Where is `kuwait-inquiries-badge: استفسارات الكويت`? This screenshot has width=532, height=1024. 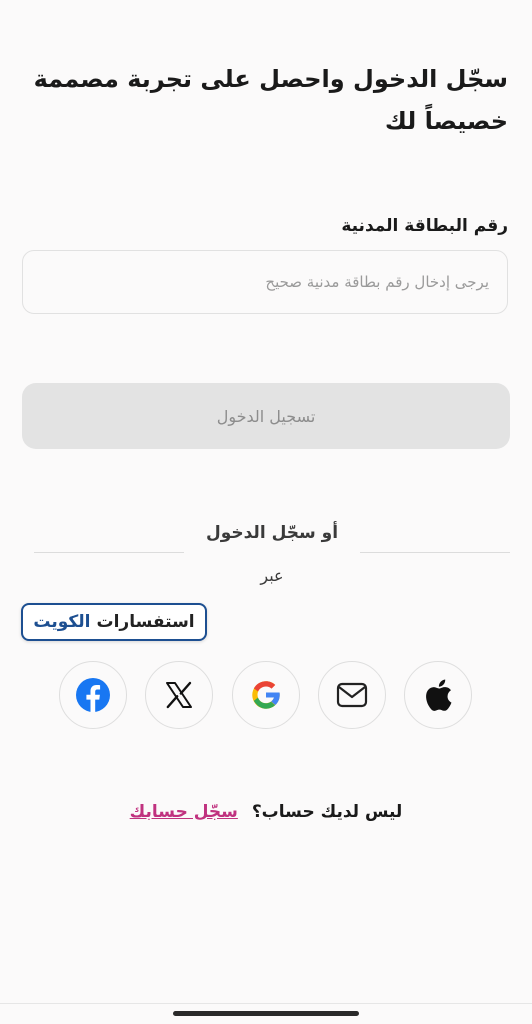 kuwait-inquiries-badge: استفسارات الكويت is located at coordinates (114, 622).